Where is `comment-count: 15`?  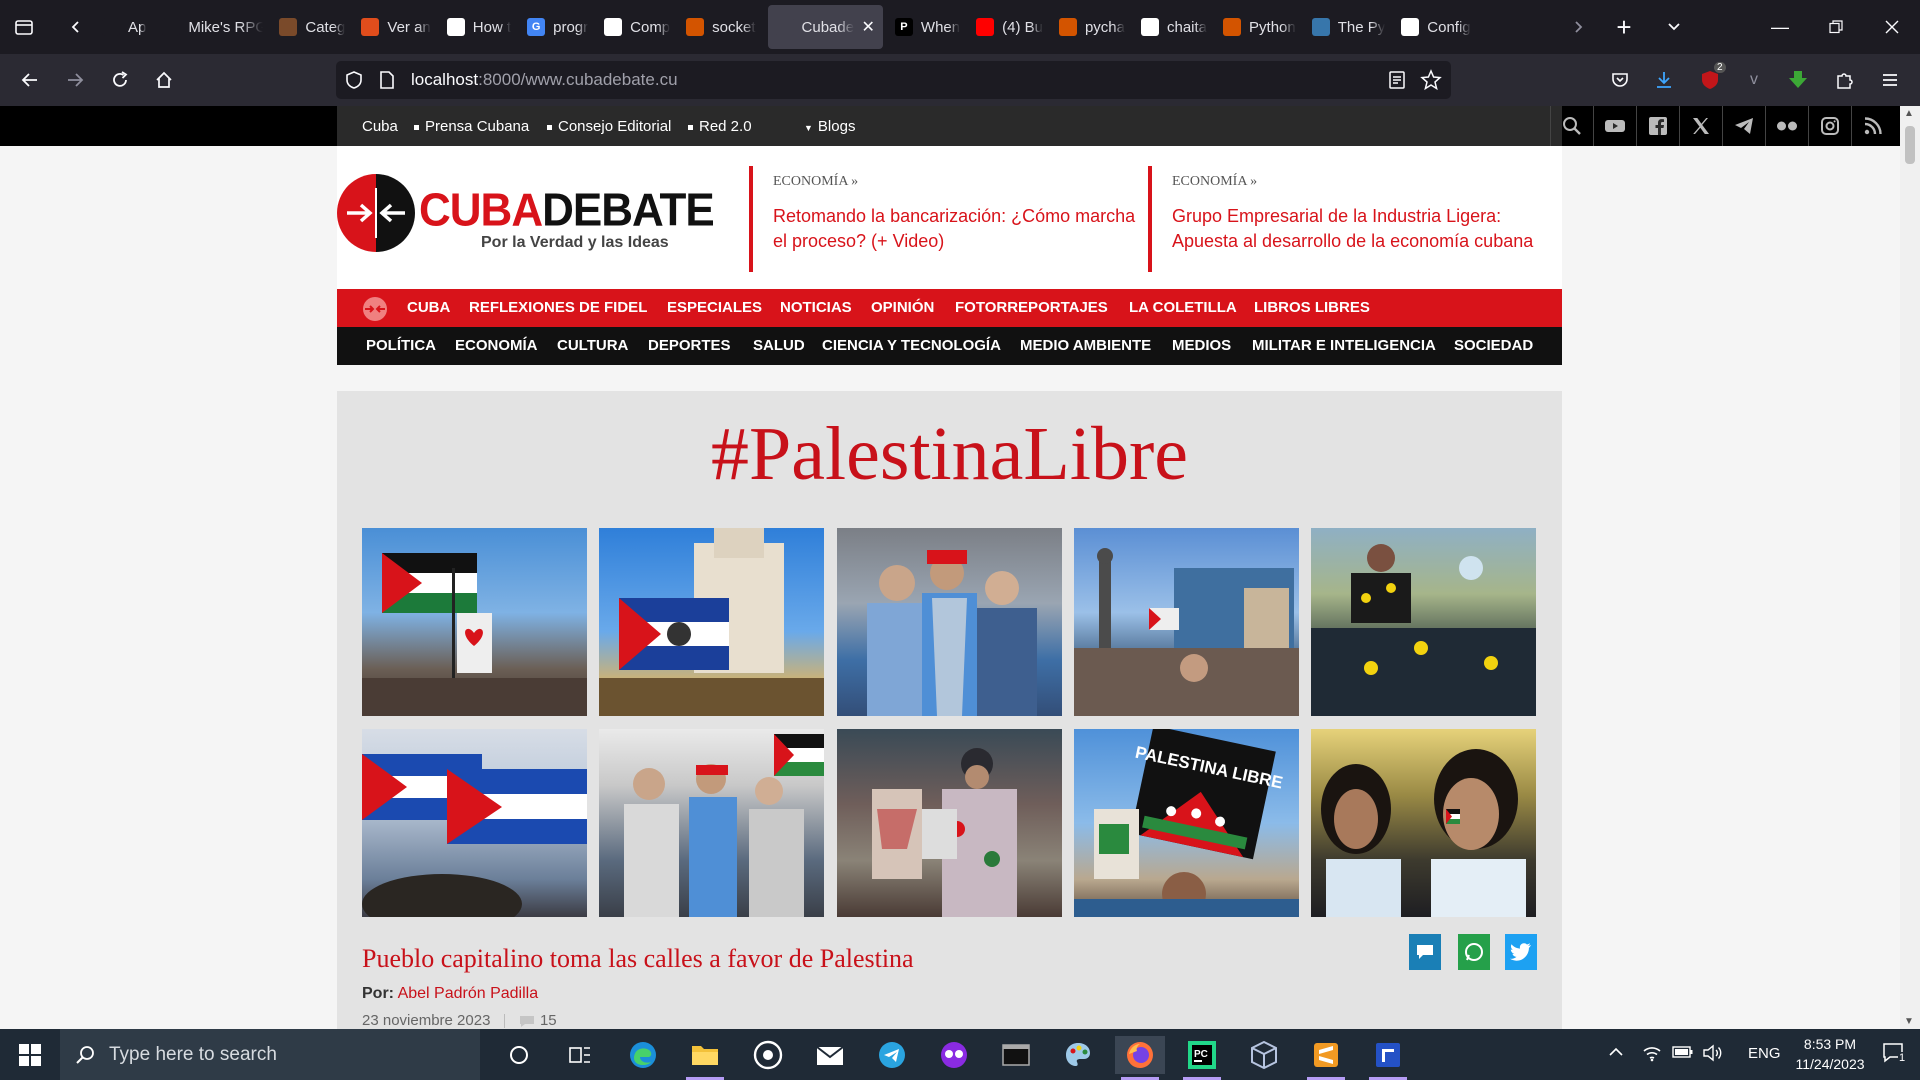
comment-count: 15 is located at coordinates (548, 1020).